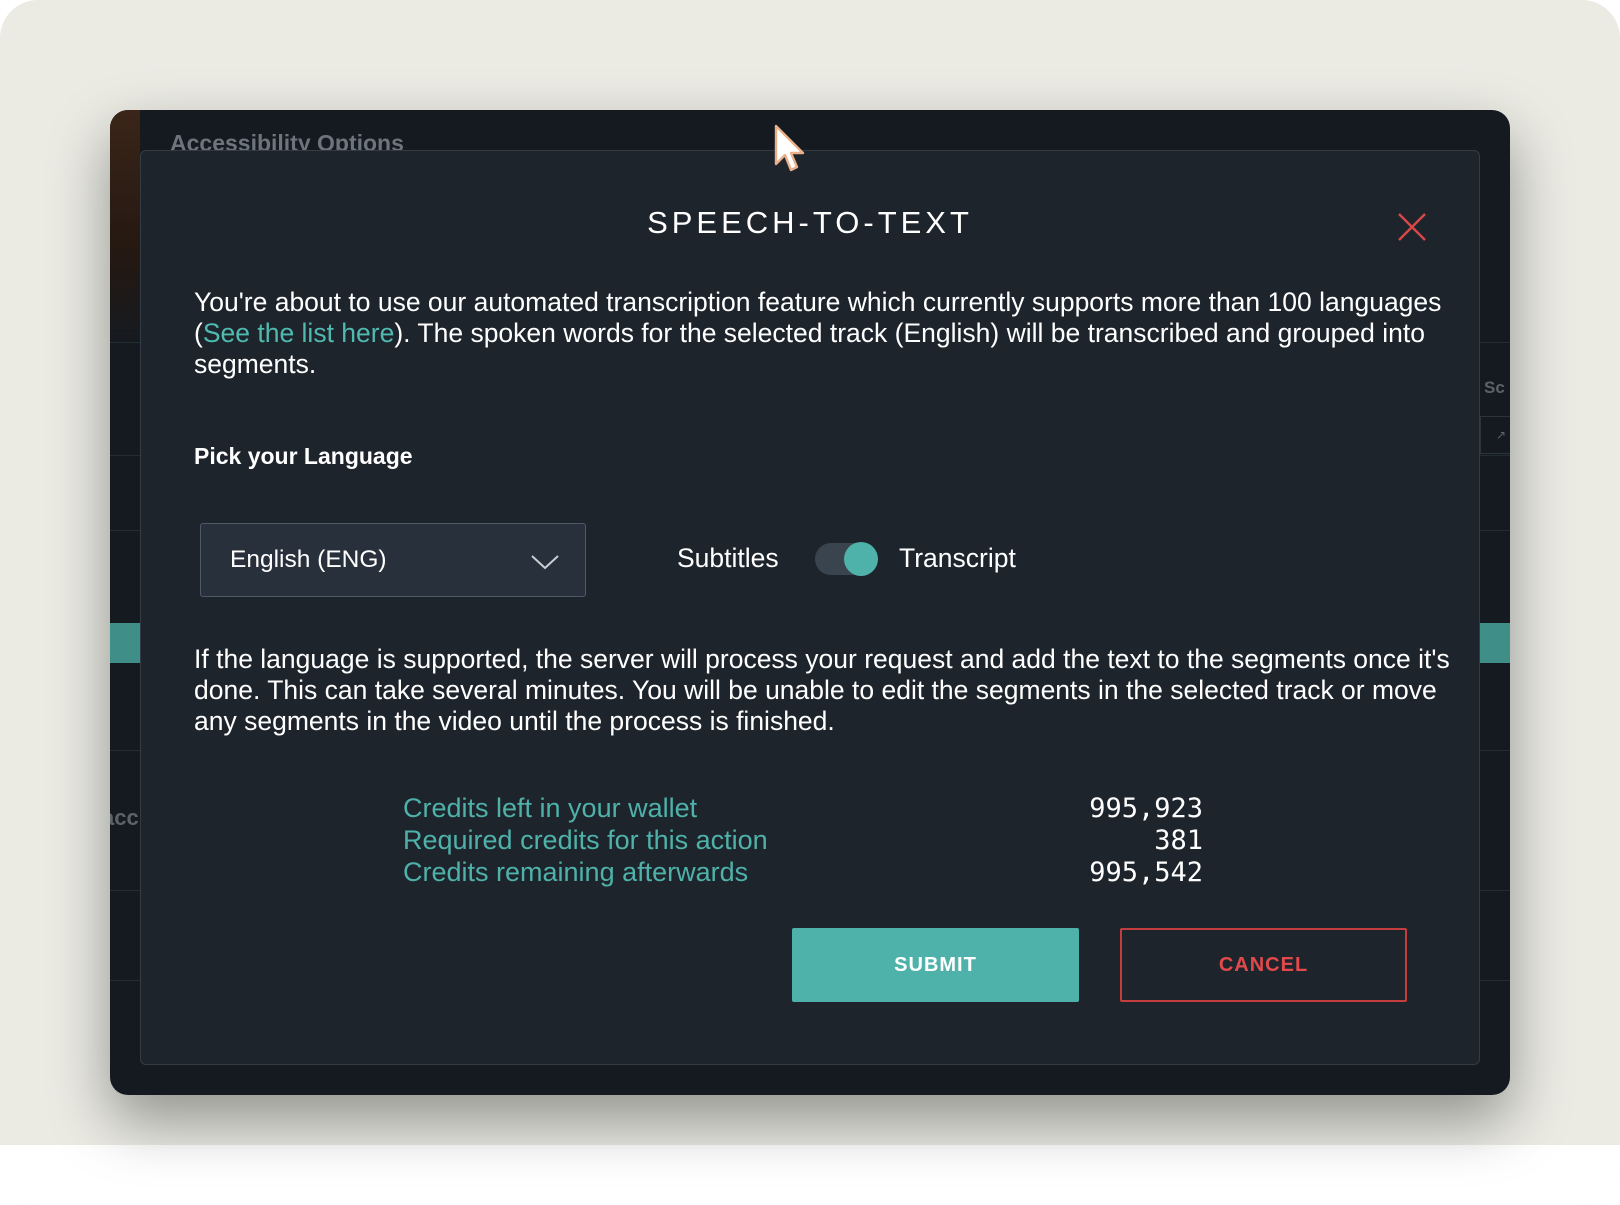 The height and width of the screenshot is (1205, 1620). I want to click on close-button, so click(1412, 227).